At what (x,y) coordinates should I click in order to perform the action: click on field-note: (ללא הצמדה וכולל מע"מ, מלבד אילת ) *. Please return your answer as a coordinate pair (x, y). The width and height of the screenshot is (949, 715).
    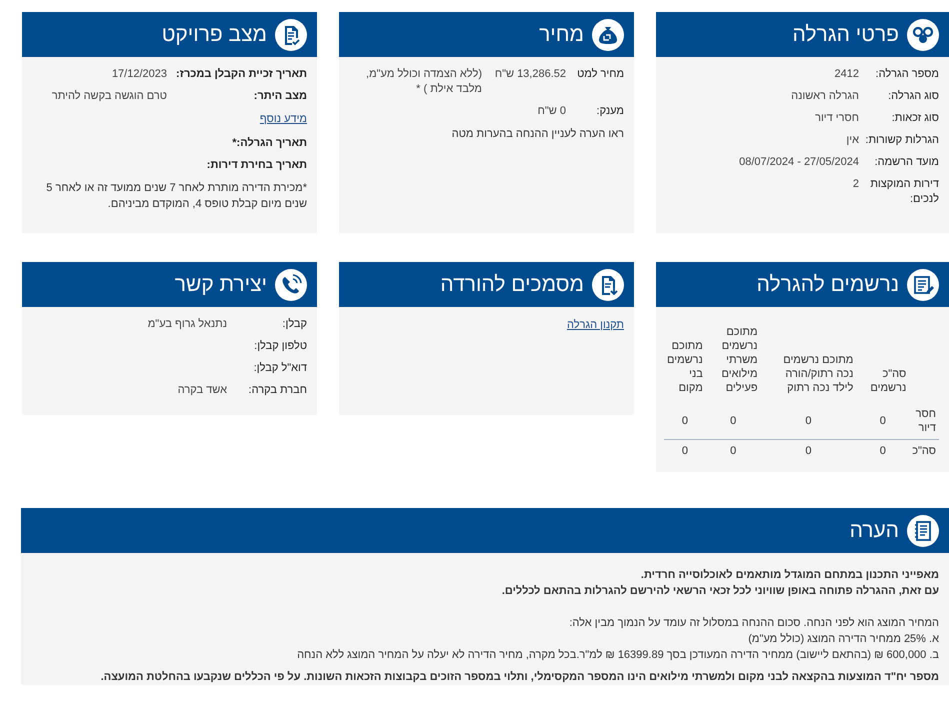
    Looking at the image, I should click on (424, 82).